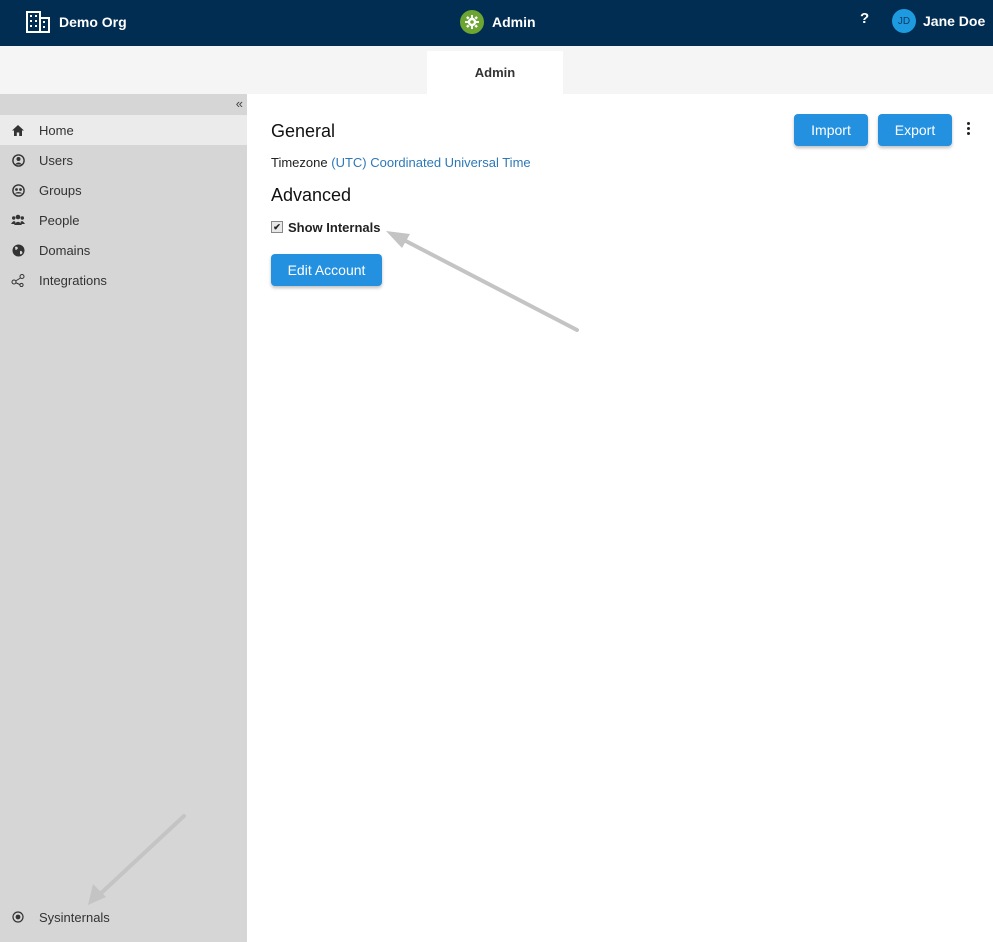 This screenshot has width=993, height=942. I want to click on sidebar-item-label: Groups, so click(60, 190).